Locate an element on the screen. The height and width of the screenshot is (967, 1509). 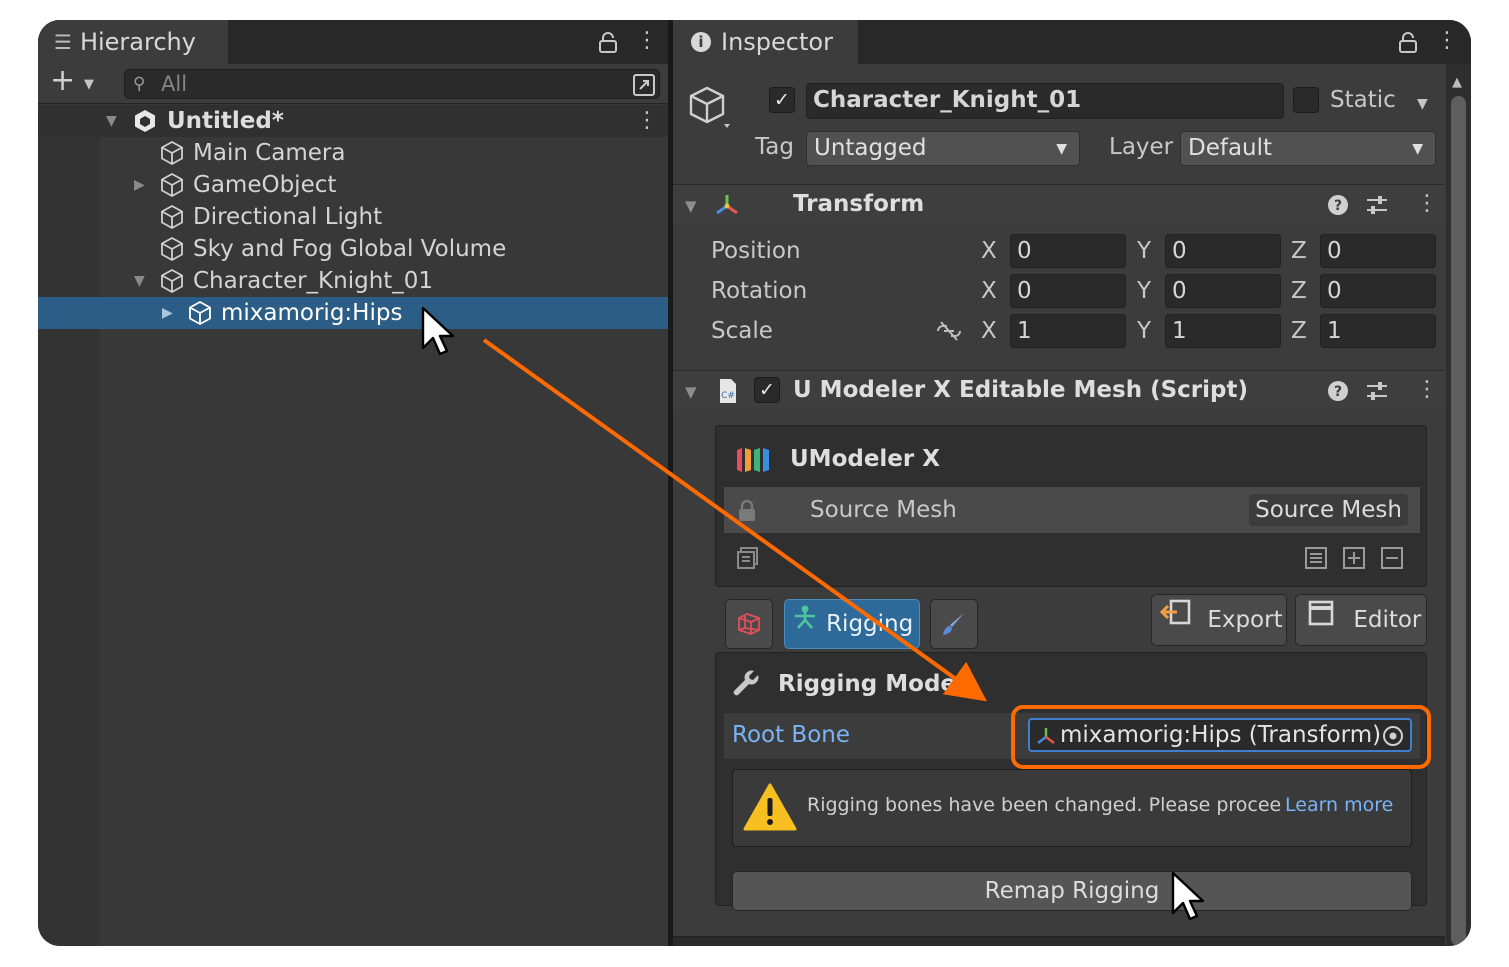
annotation-arrow is located at coordinates (734, 520).